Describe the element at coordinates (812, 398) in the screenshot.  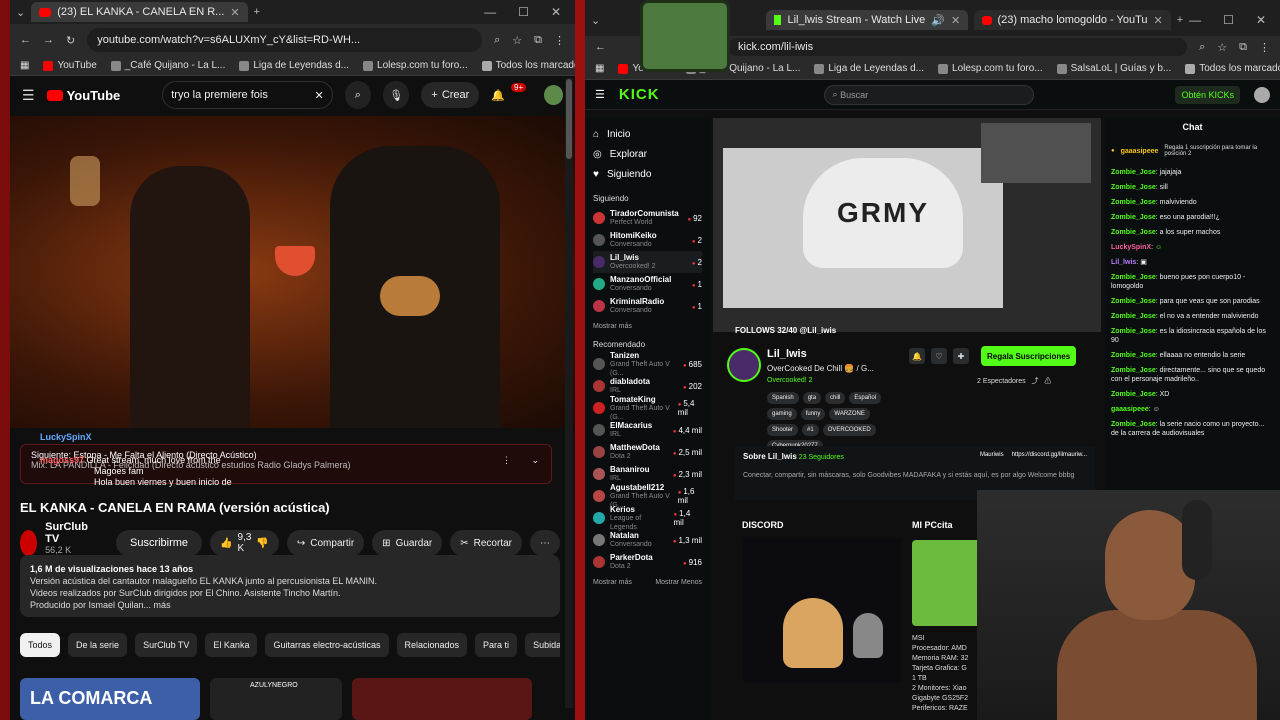
I see `tag: gta` at that location.